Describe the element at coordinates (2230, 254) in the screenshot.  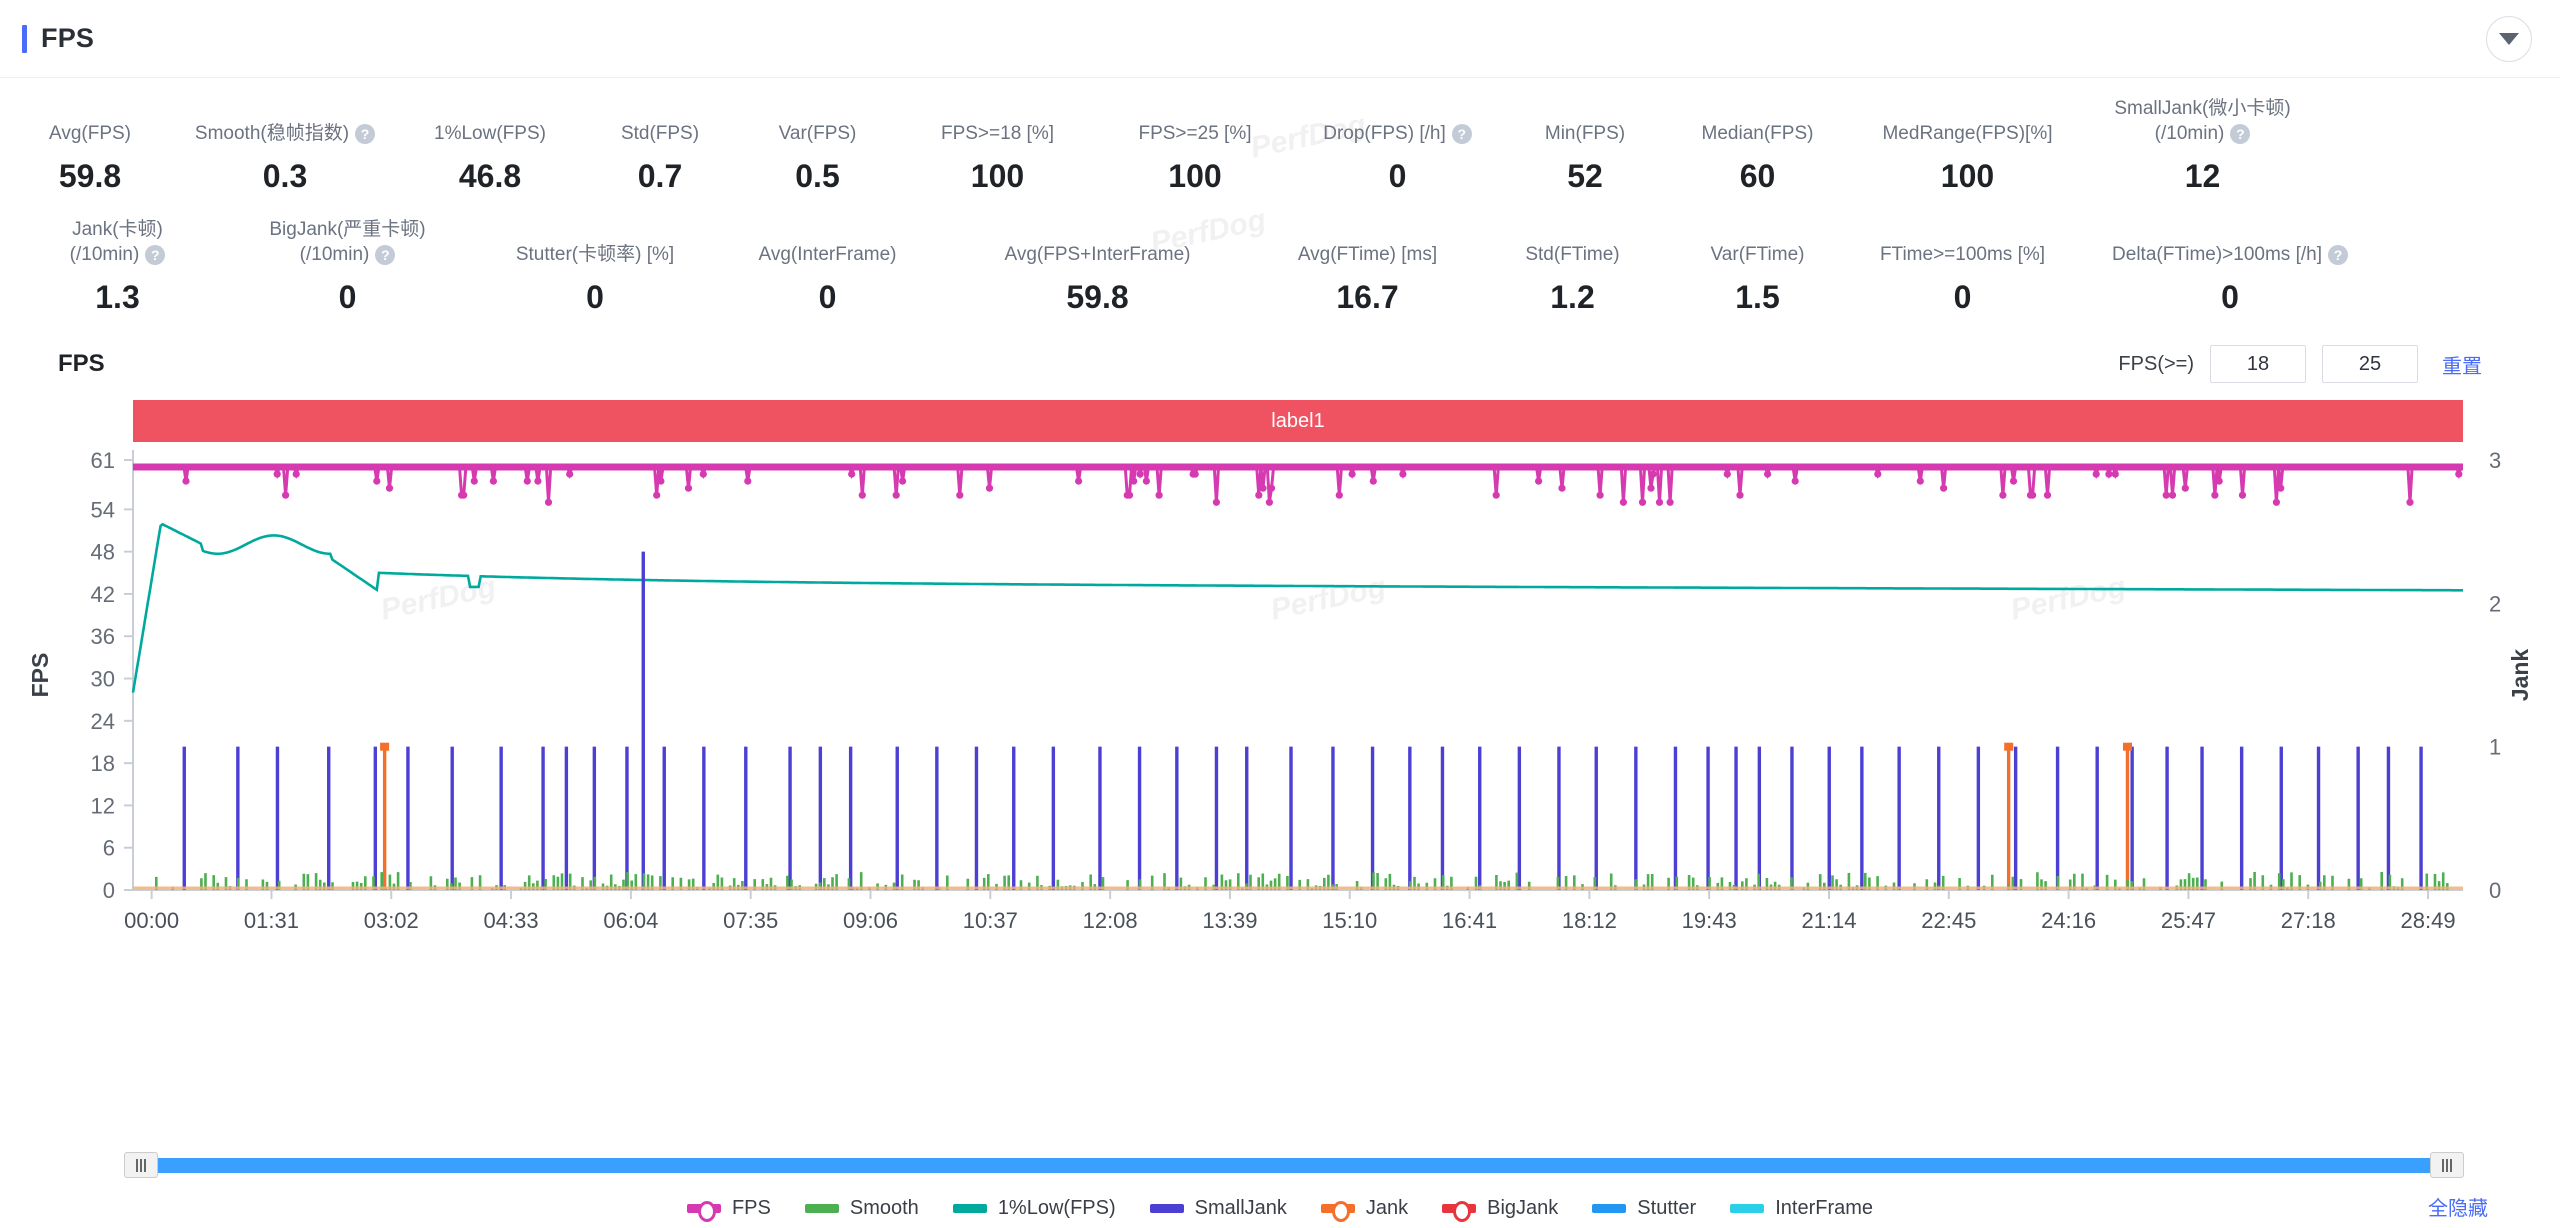
I see `stat-label: Delta(FTime)>100ms [/h]?` at that location.